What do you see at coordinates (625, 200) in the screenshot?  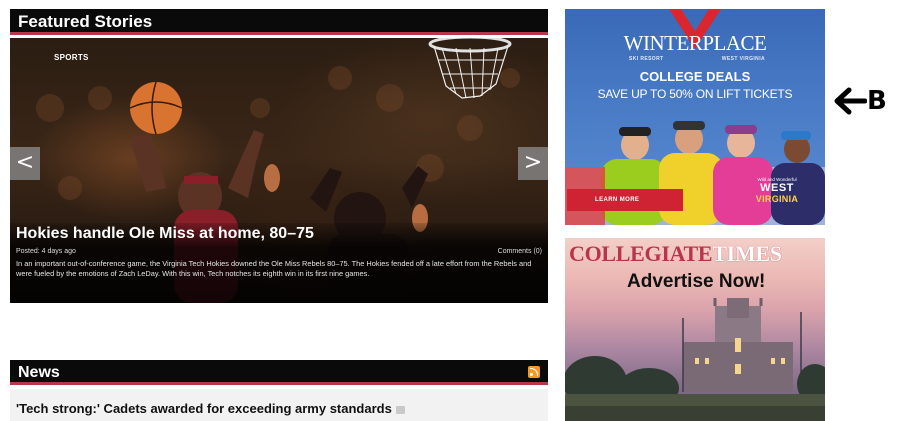 I see `learn-more-button: LEARN MORE` at bounding box center [625, 200].